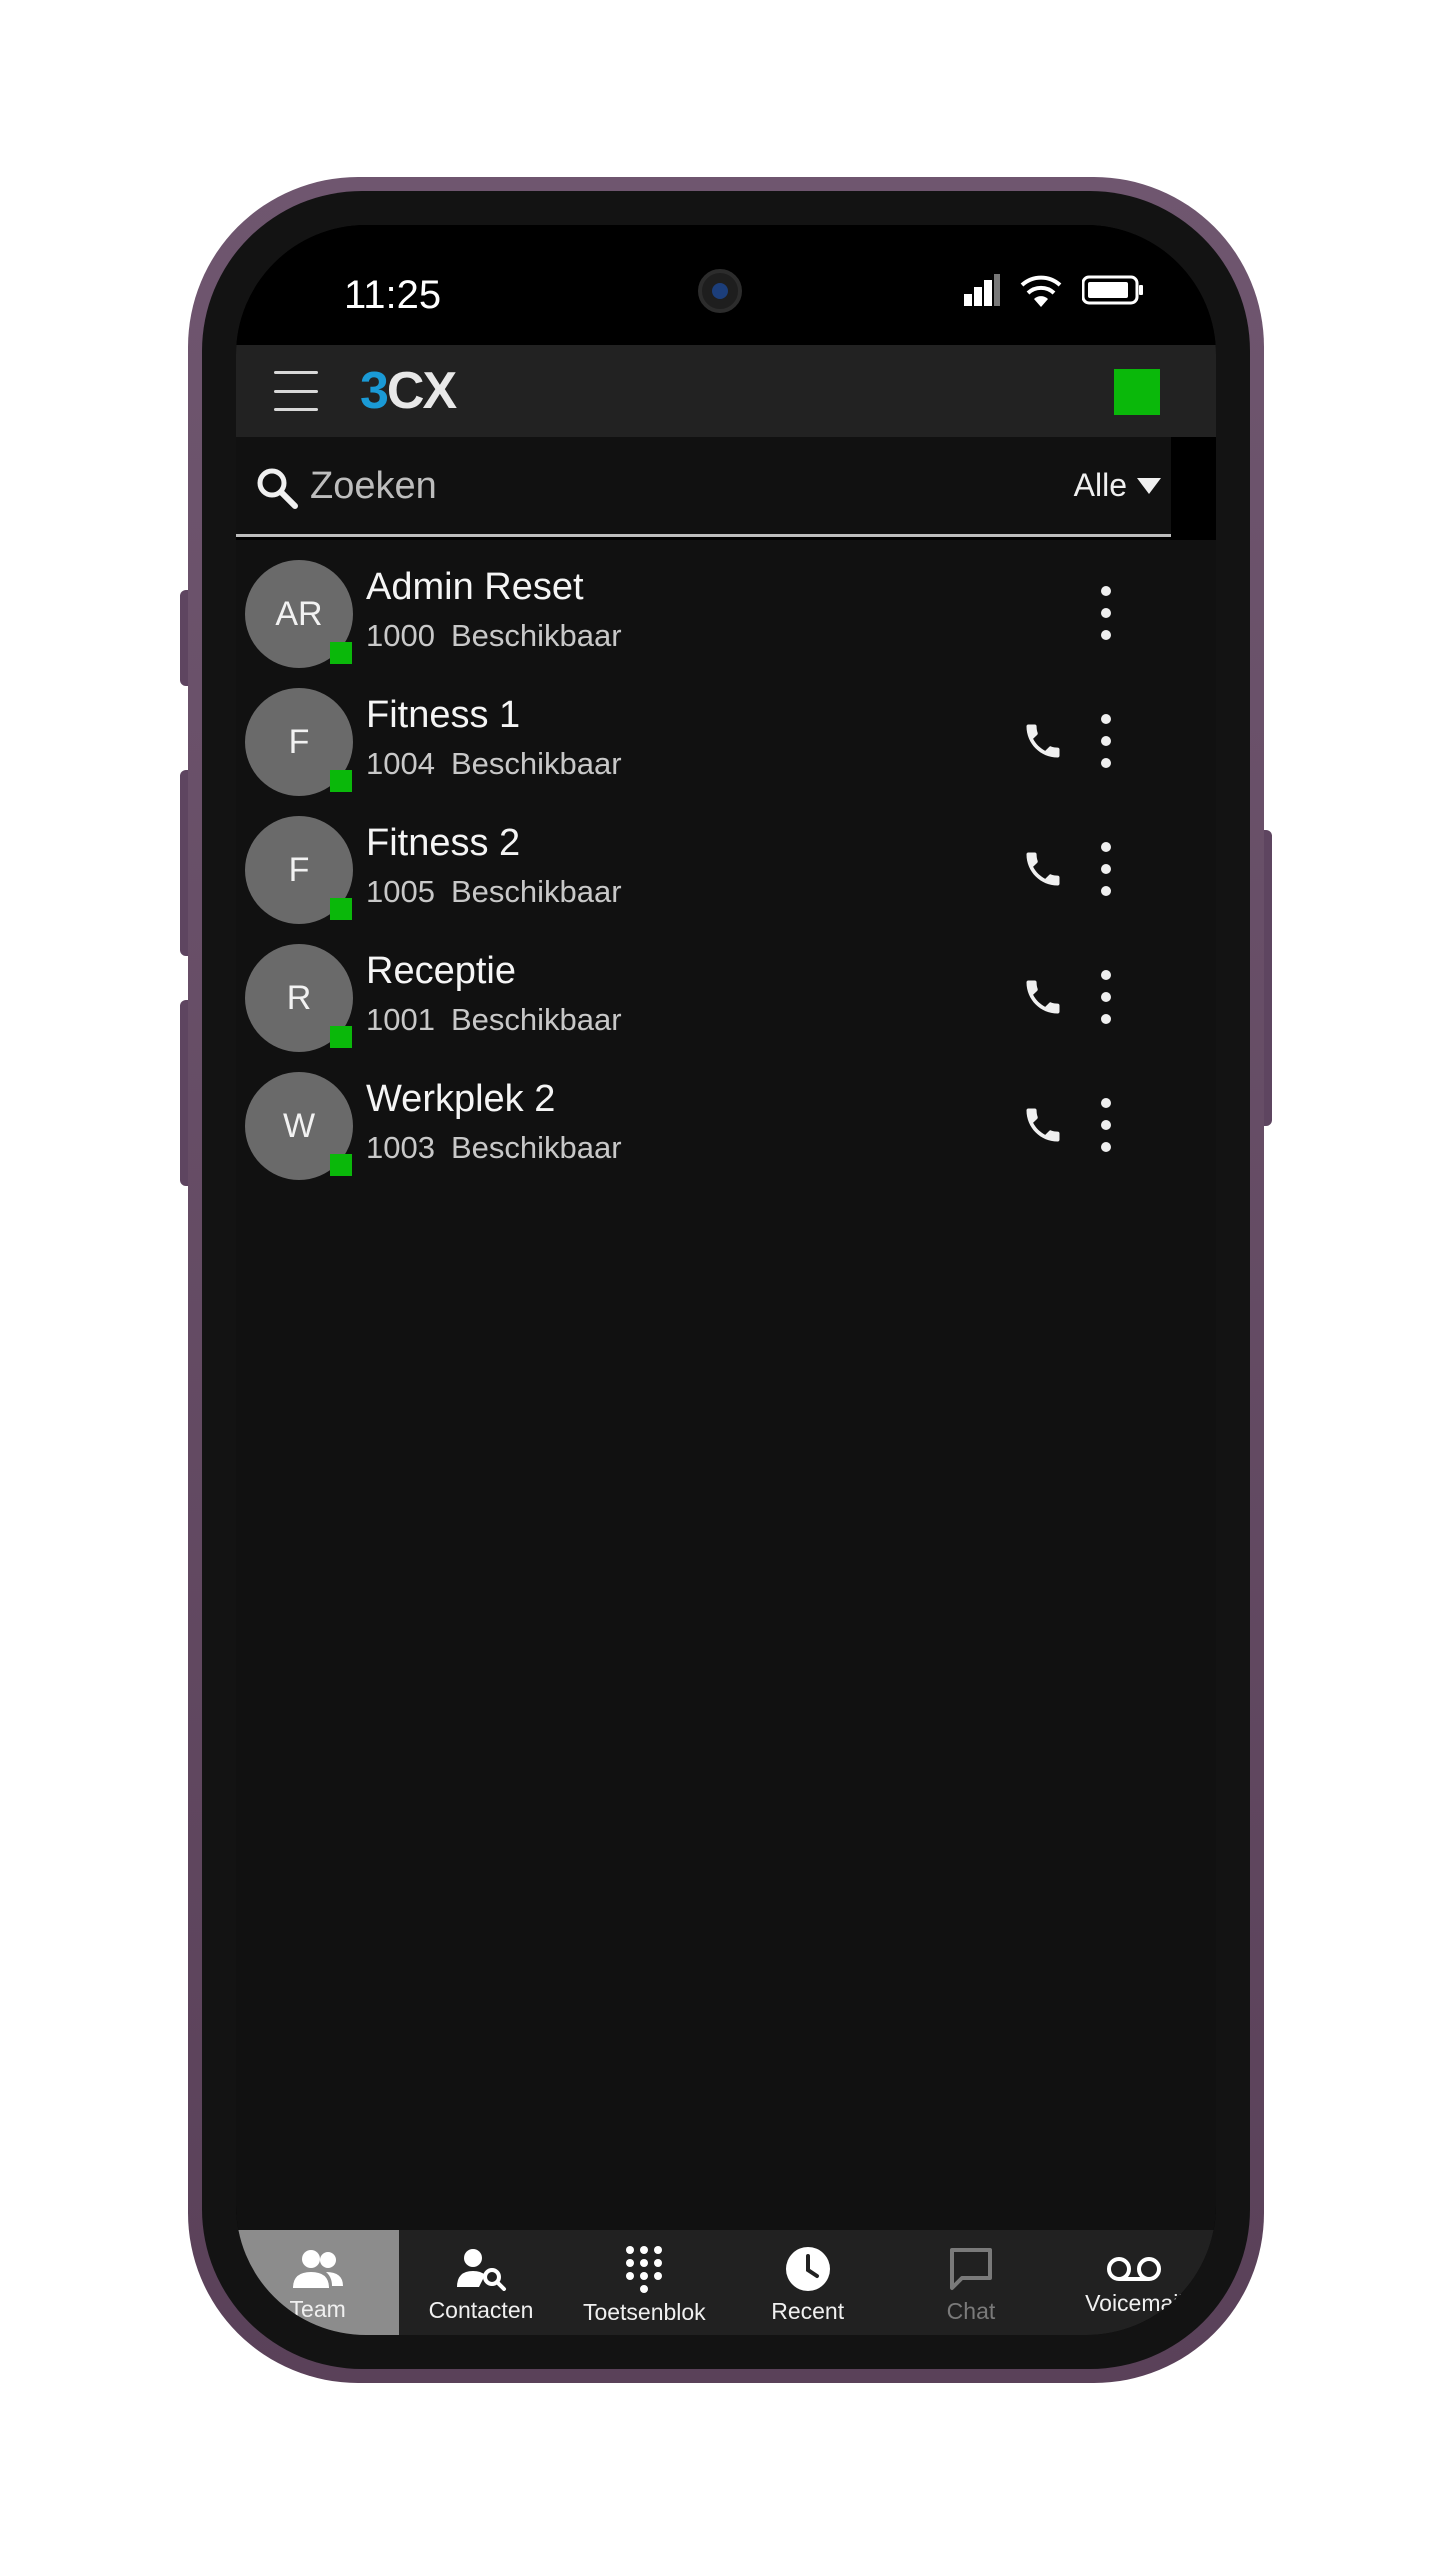 This screenshot has height=2560, width=1440. I want to click on contact-details: 1005 Beschikbaar, so click(494, 892).